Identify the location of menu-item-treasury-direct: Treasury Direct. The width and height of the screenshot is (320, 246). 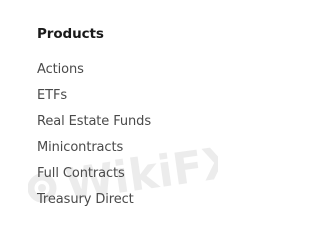
(94, 200).